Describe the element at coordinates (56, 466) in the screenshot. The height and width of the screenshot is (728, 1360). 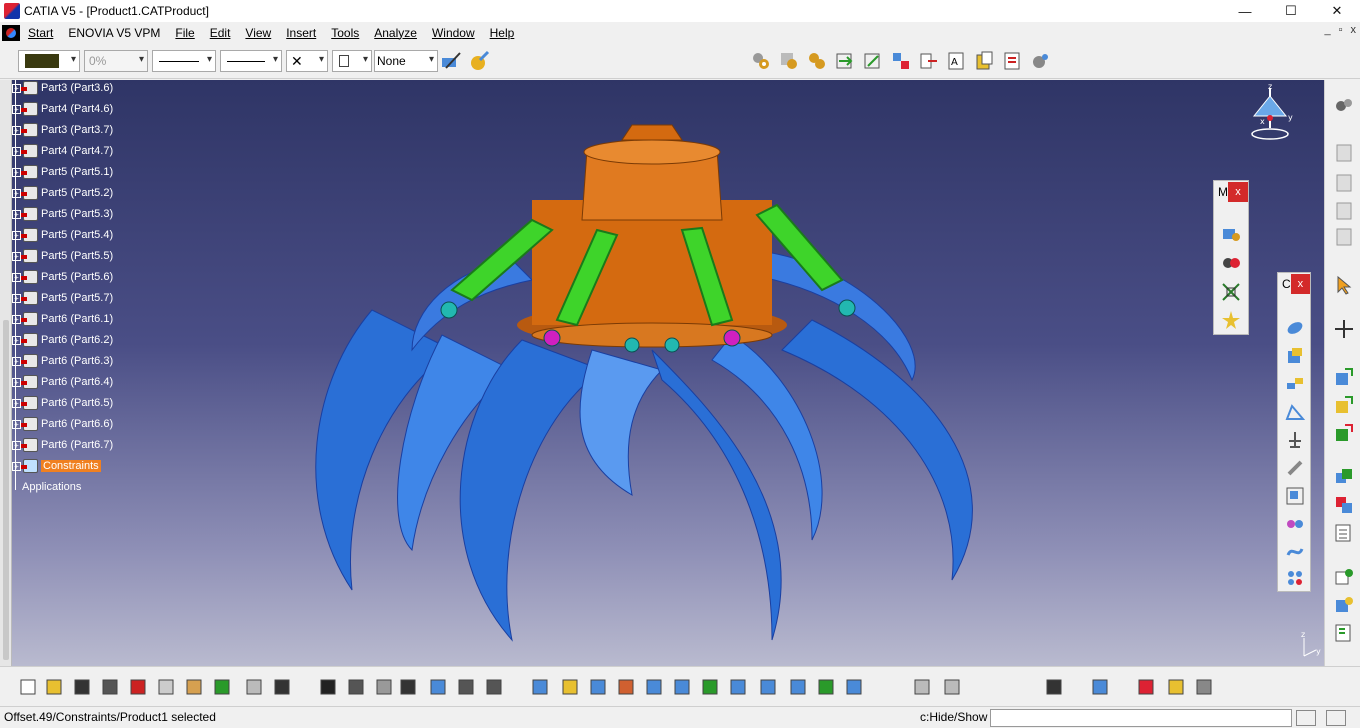
I see `tree-node-constraints: + Constraints` at that location.